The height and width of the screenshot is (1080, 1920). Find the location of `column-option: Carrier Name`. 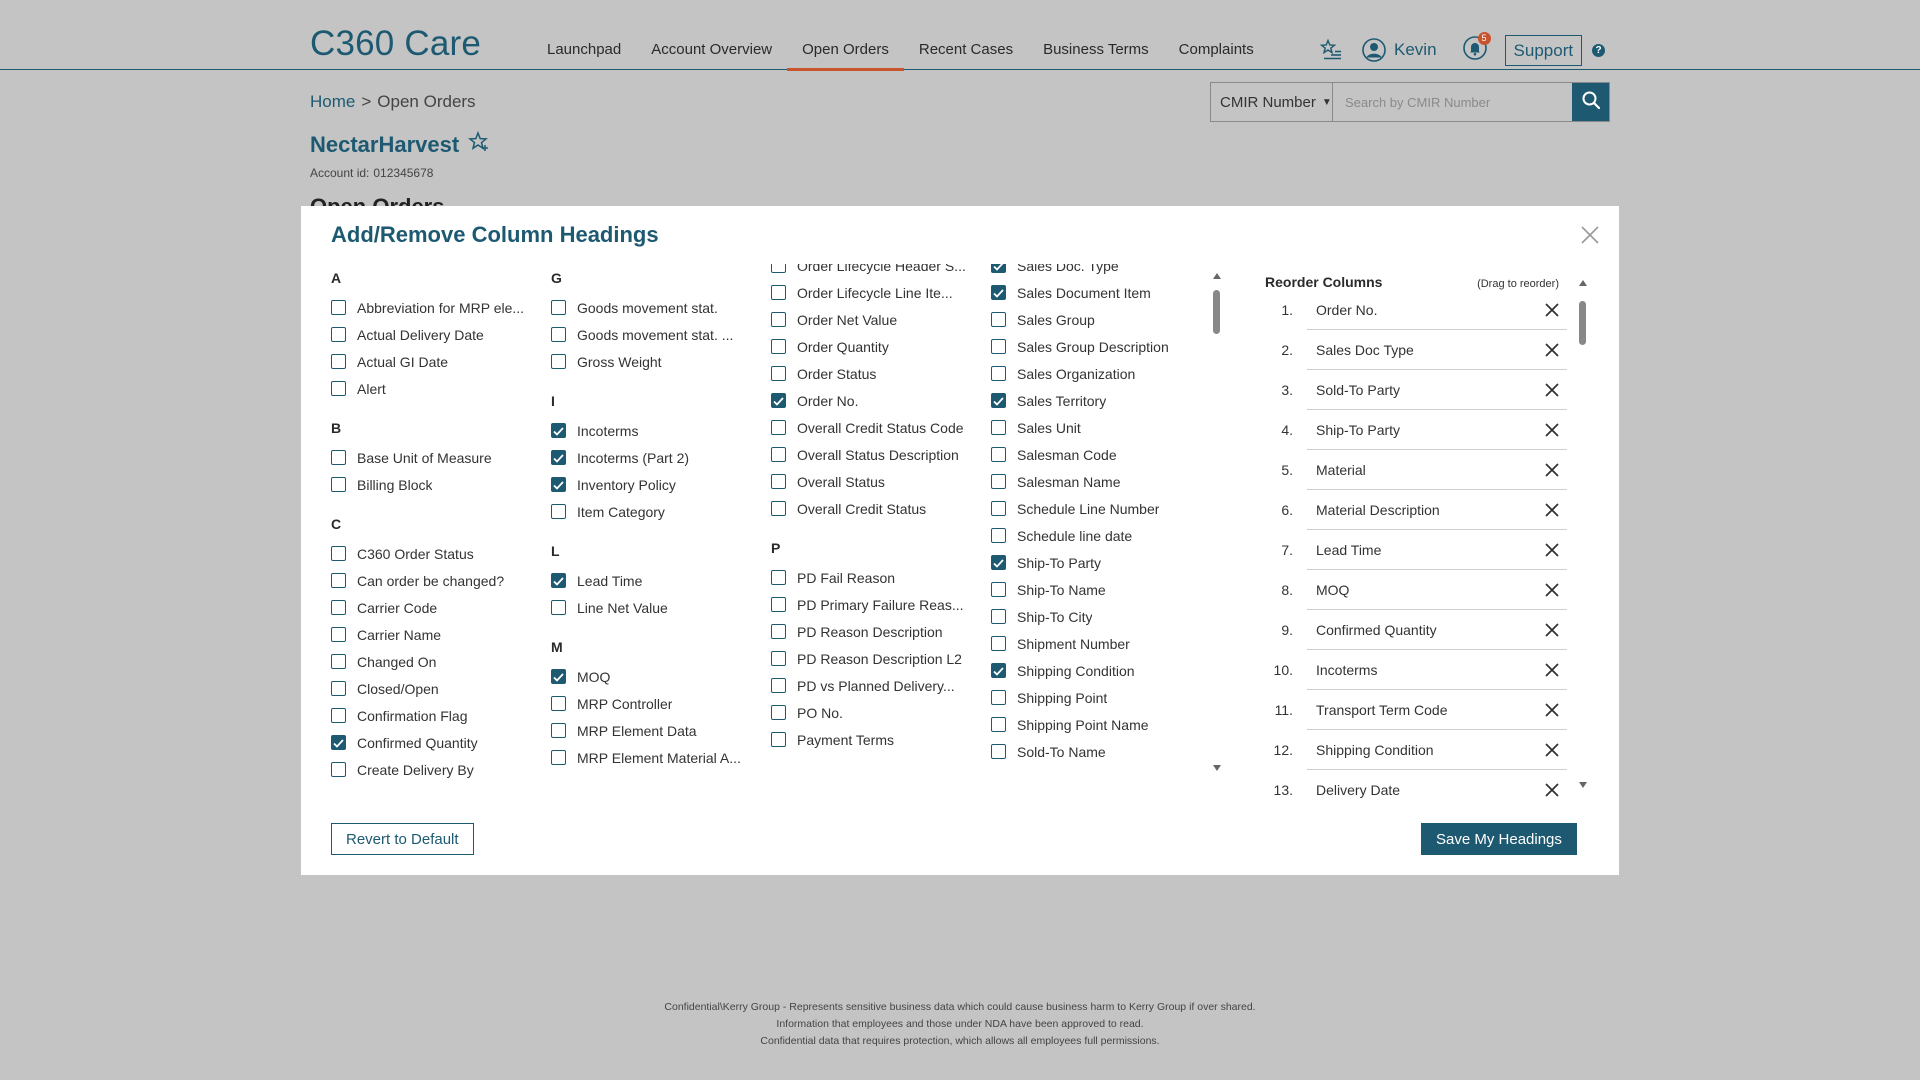

column-option: Carrier Name is located at coordinates (436, 634).